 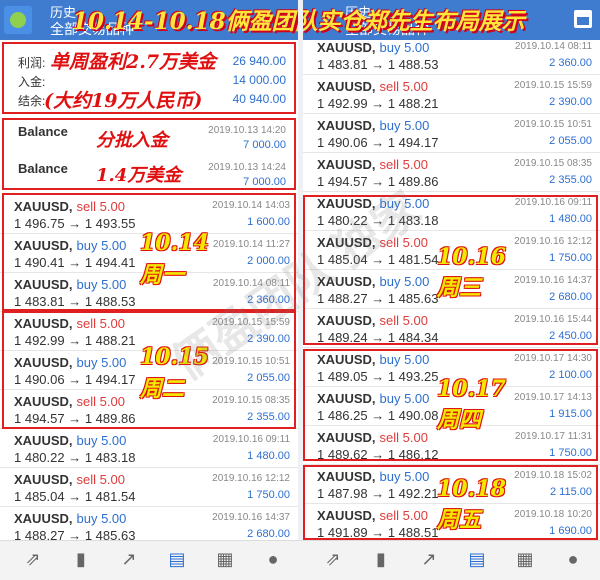 I want to click on summary-label: 利润:, so click(x=32, y=63).